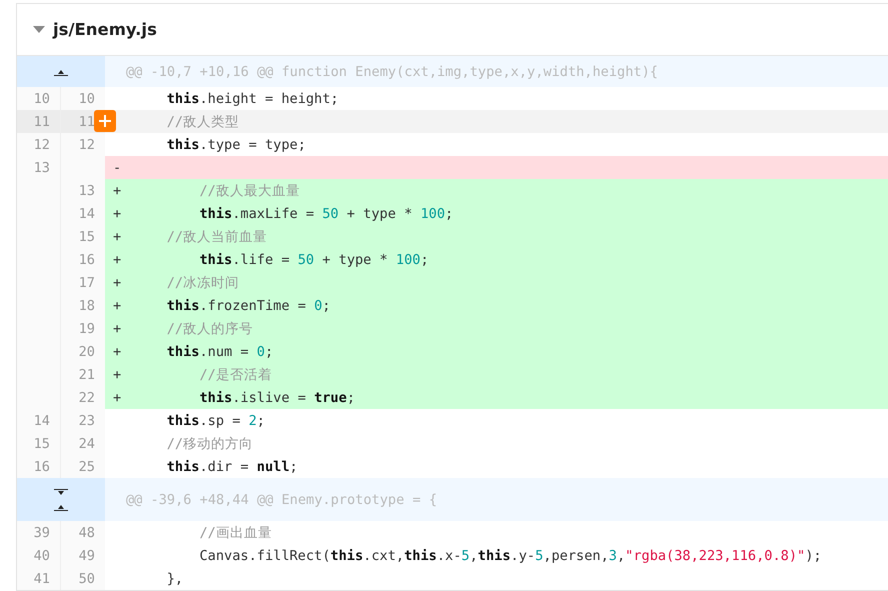  I want to click on code-line: //敌人类型, so click(203, 121).